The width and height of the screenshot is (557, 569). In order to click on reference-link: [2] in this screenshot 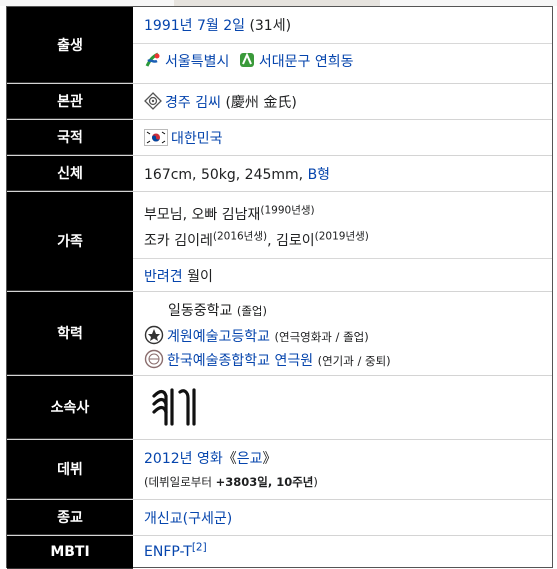, I will do `click(199, 547)`.